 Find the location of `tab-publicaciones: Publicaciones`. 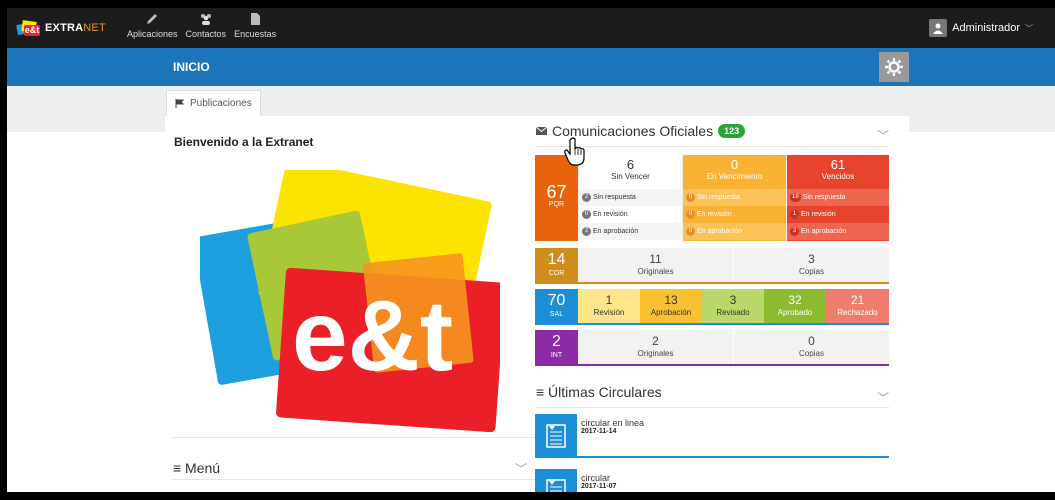

tab-publicaciones: Publicaciones is located at coordinates (213, 103).